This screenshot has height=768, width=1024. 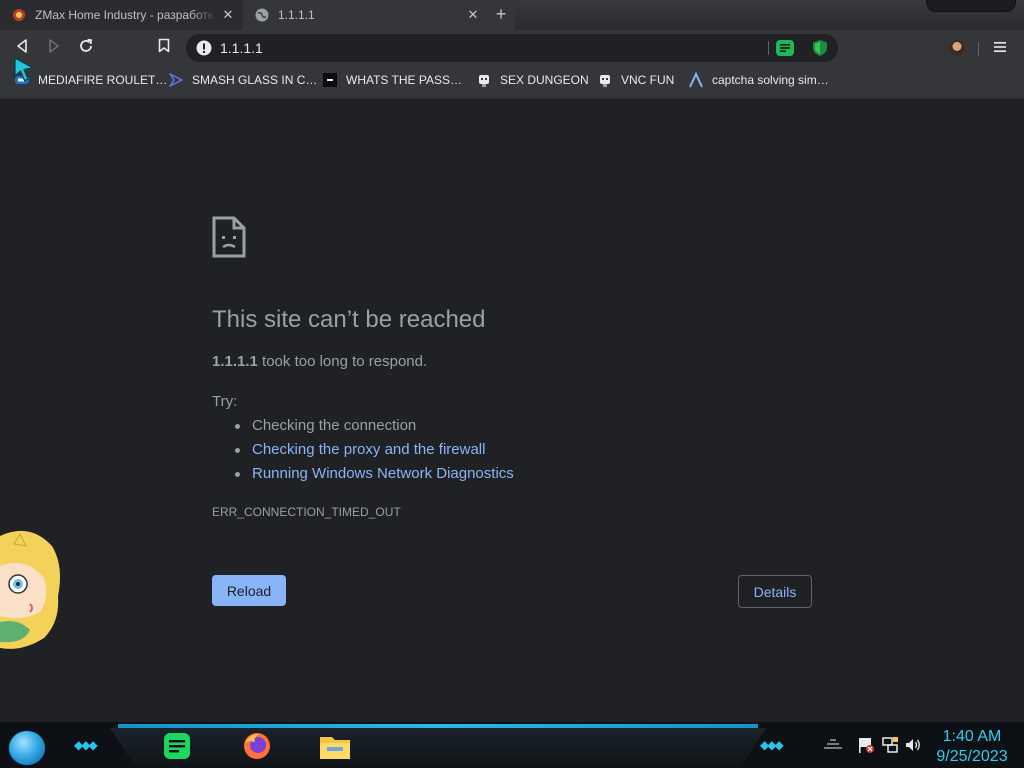 I want to click on taskbar-chevron-right-icon: ◆◆◆, so click(x=772, y=745).